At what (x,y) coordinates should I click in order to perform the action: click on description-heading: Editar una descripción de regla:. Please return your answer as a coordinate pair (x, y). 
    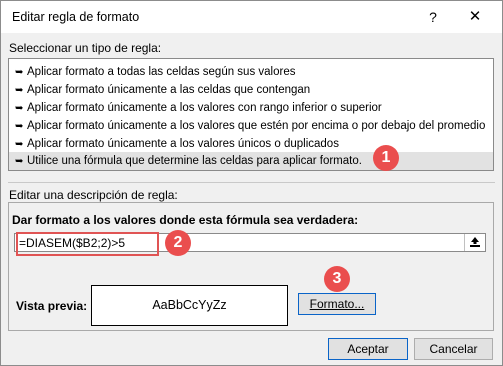
    Looking at the image, I should click on (93, 195).